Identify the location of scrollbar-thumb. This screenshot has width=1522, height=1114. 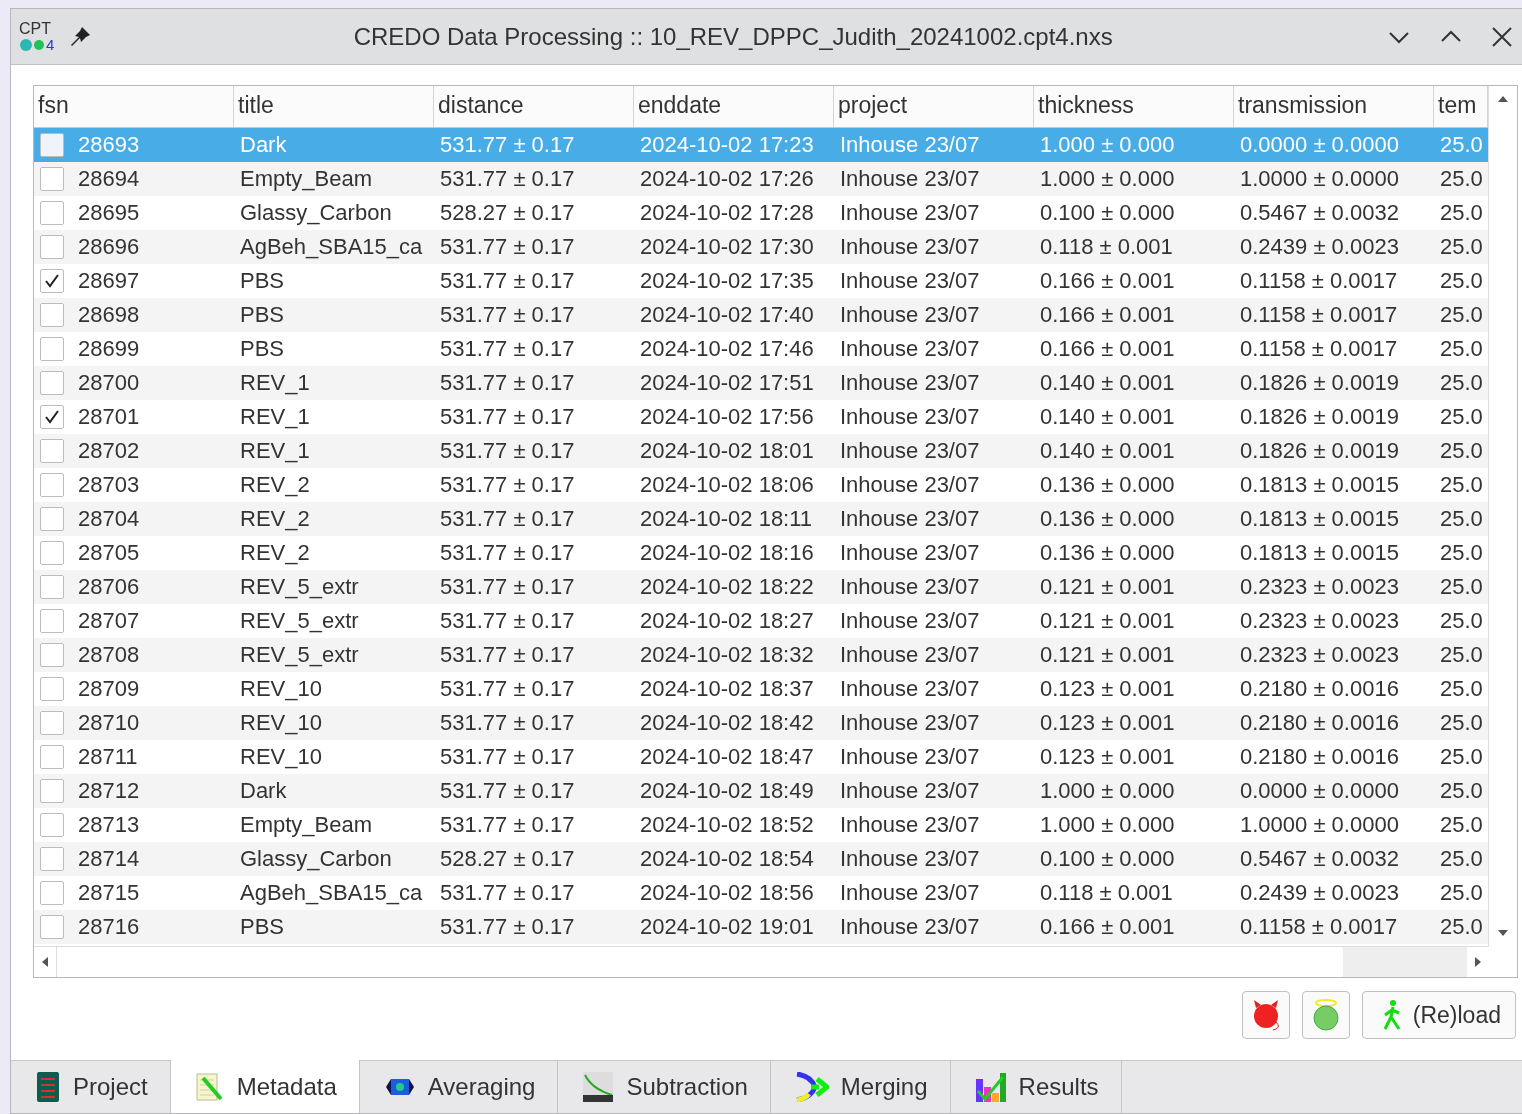
(1405, 962).